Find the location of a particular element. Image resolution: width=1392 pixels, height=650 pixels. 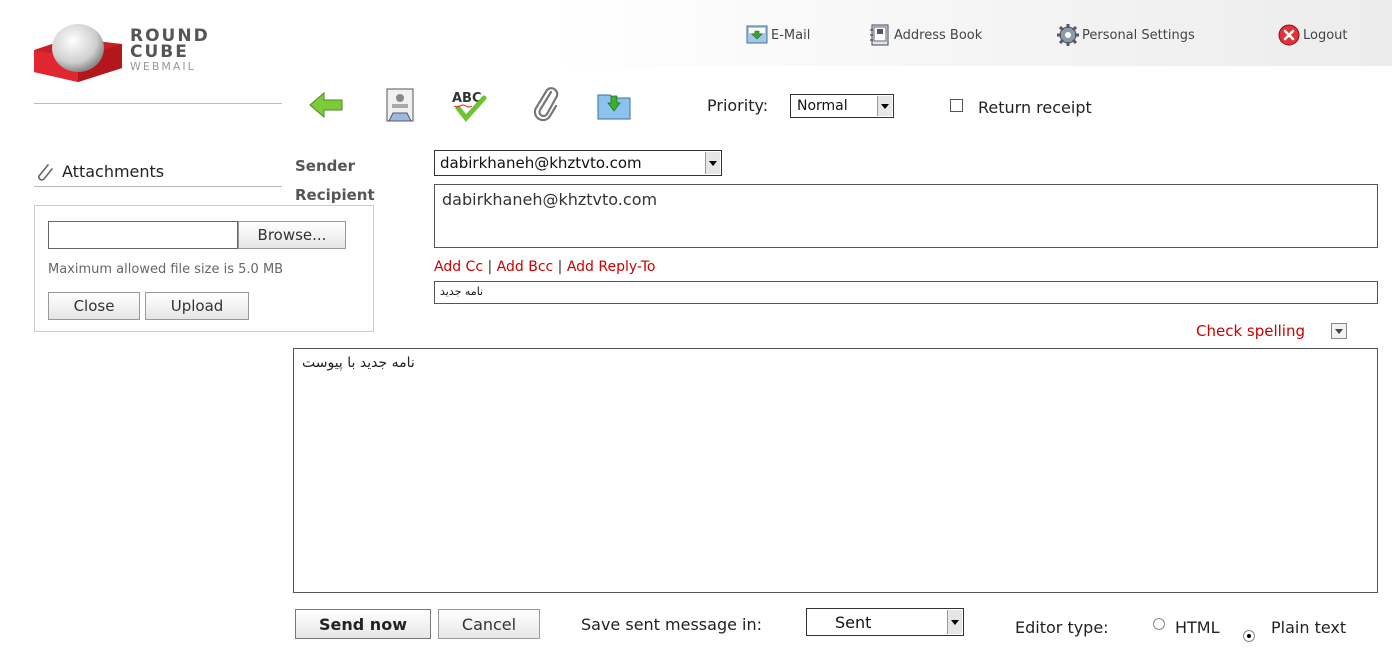

editor-html-label: HTML is located at coordinates (1197, 627).